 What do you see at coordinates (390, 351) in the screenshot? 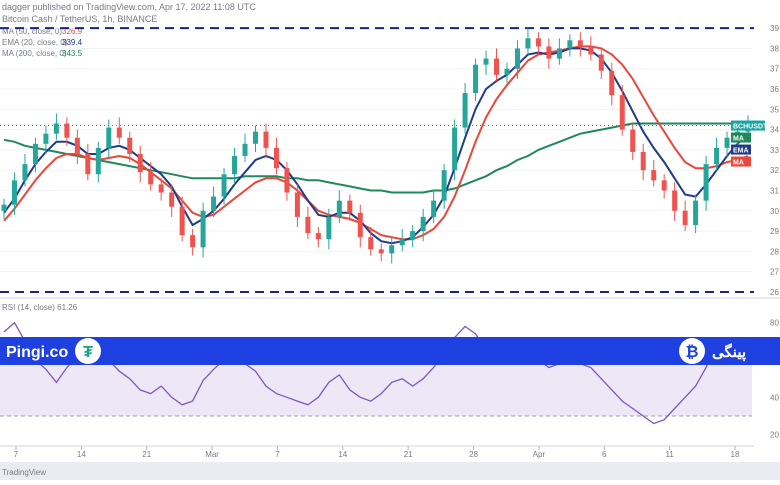
I see `watermark-banner` at bounding box center [390, 351].